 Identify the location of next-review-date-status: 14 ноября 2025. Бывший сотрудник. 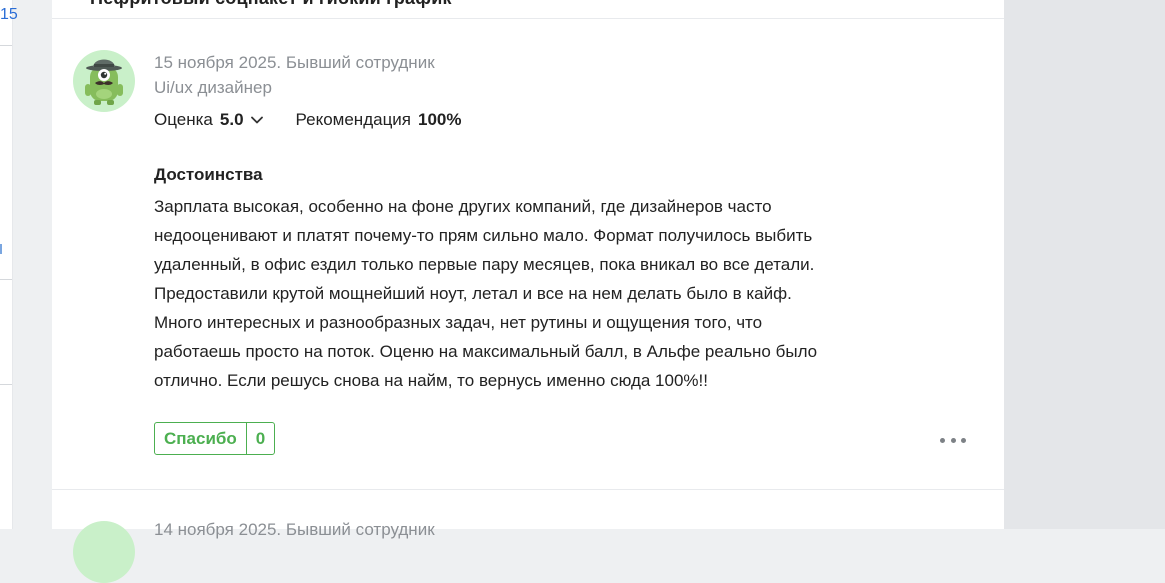
(294, 529).